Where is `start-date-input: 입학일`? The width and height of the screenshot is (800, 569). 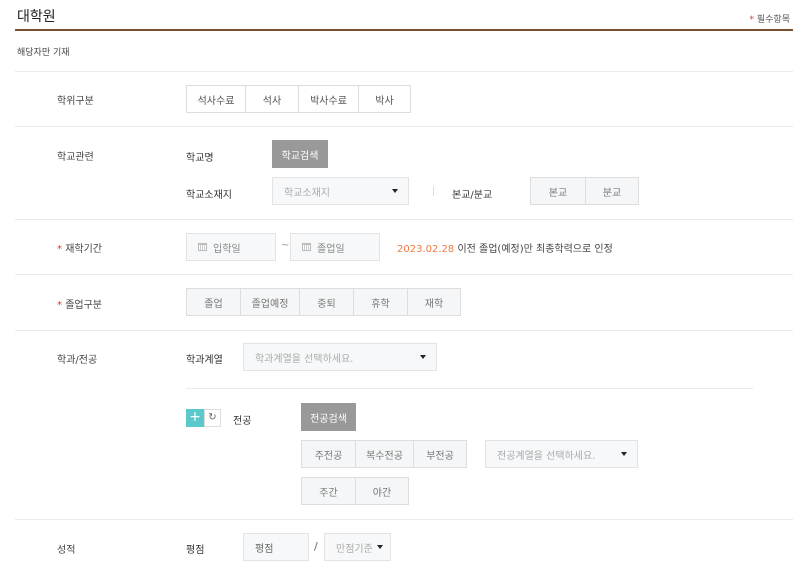 start-date-input: 입학일 is located at coordinates (231, 247).